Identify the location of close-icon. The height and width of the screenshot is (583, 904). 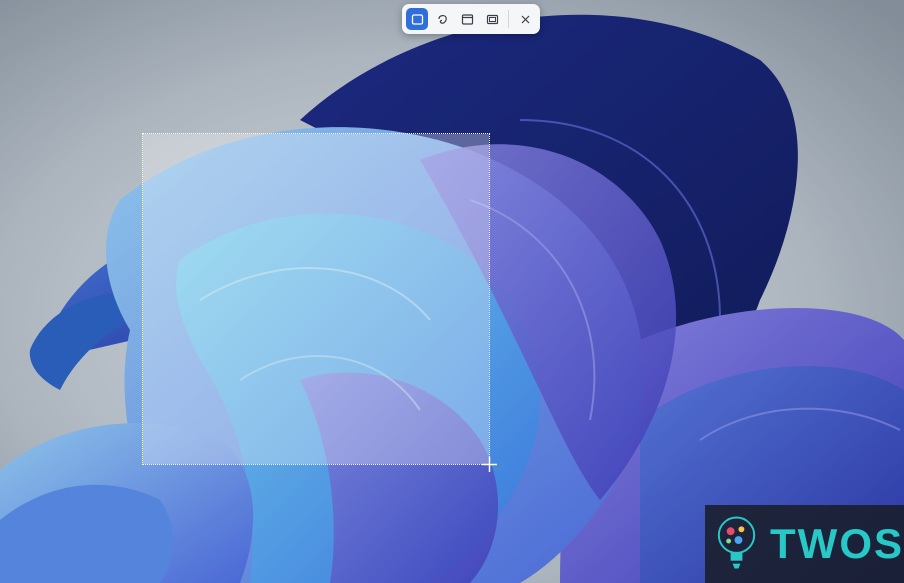
(525, 19).